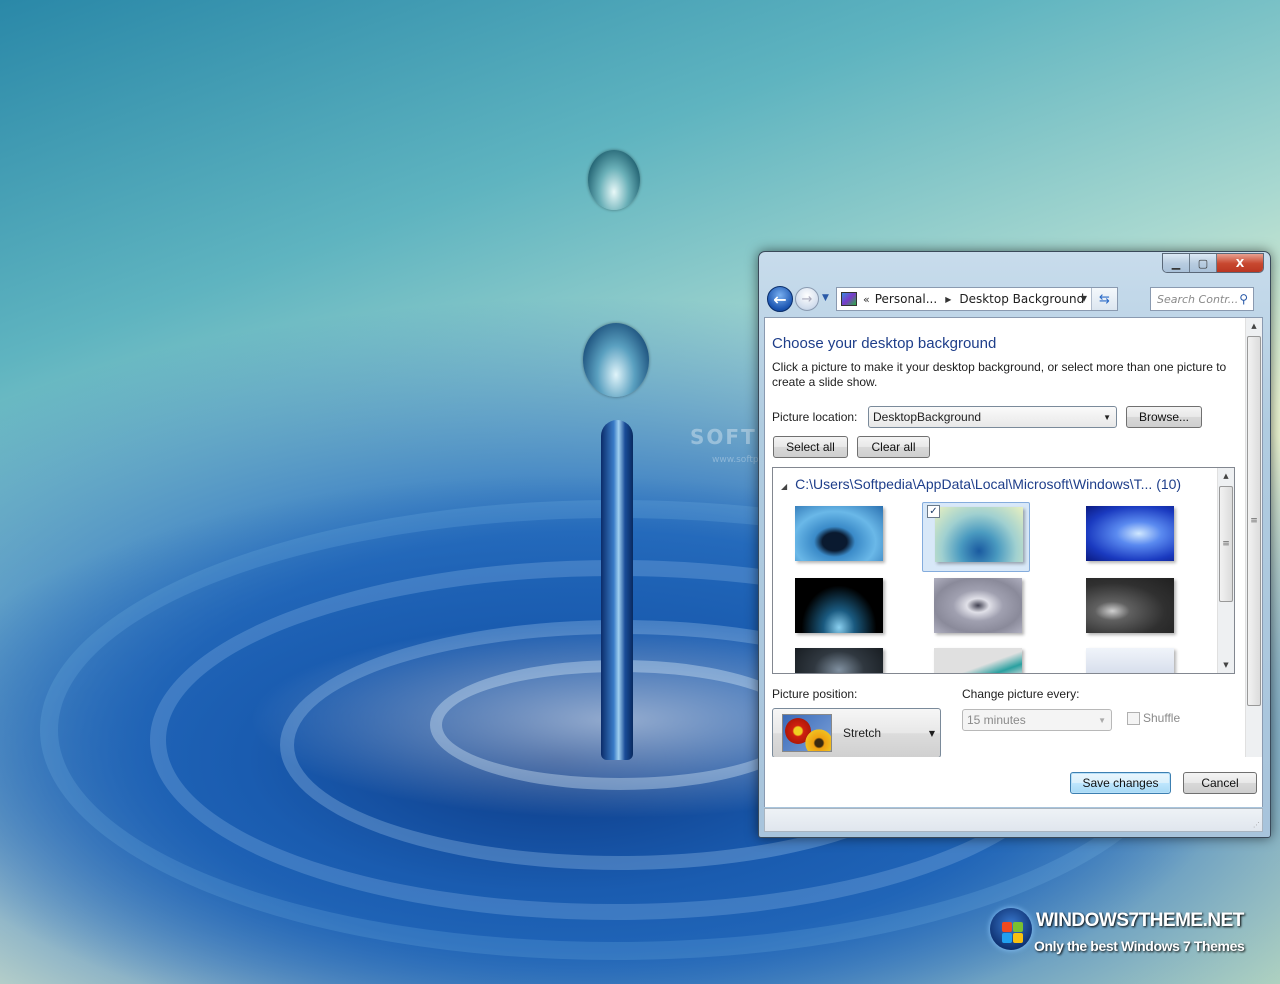 The image size is (1280, 984). I want to click on search-icon: ⚲, so click(1243, 299).